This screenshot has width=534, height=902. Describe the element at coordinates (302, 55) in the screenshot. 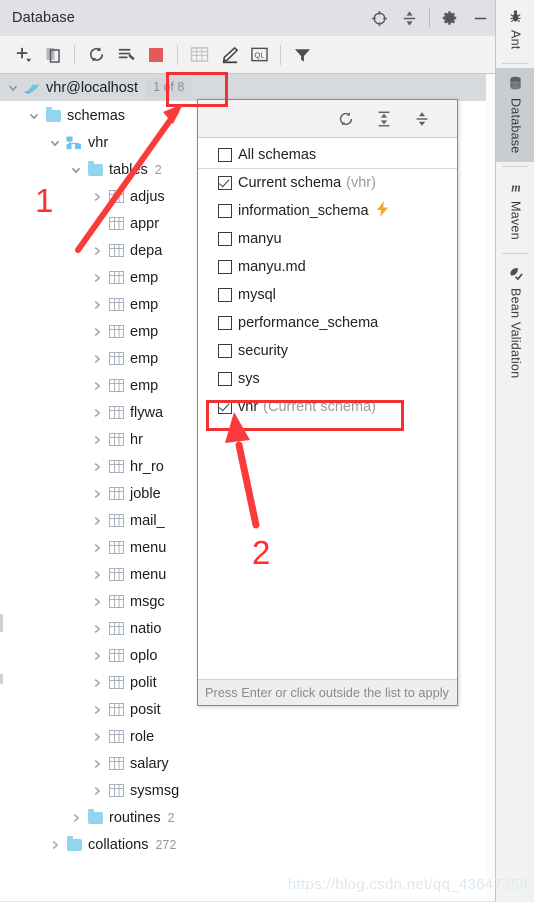

I see `filter-icon` at that location.